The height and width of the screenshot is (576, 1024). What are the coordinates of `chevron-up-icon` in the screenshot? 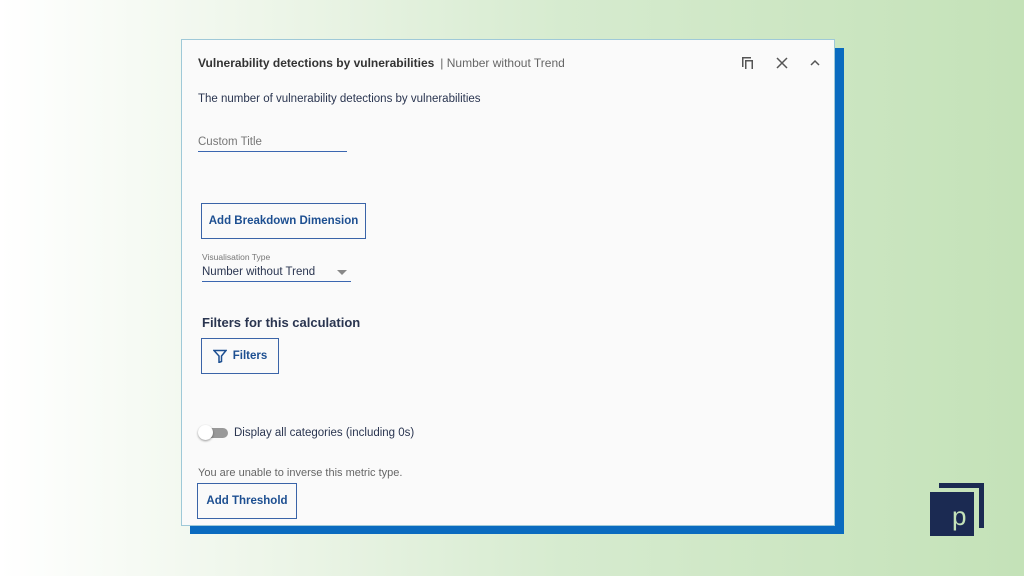 It's located at (815, 62).